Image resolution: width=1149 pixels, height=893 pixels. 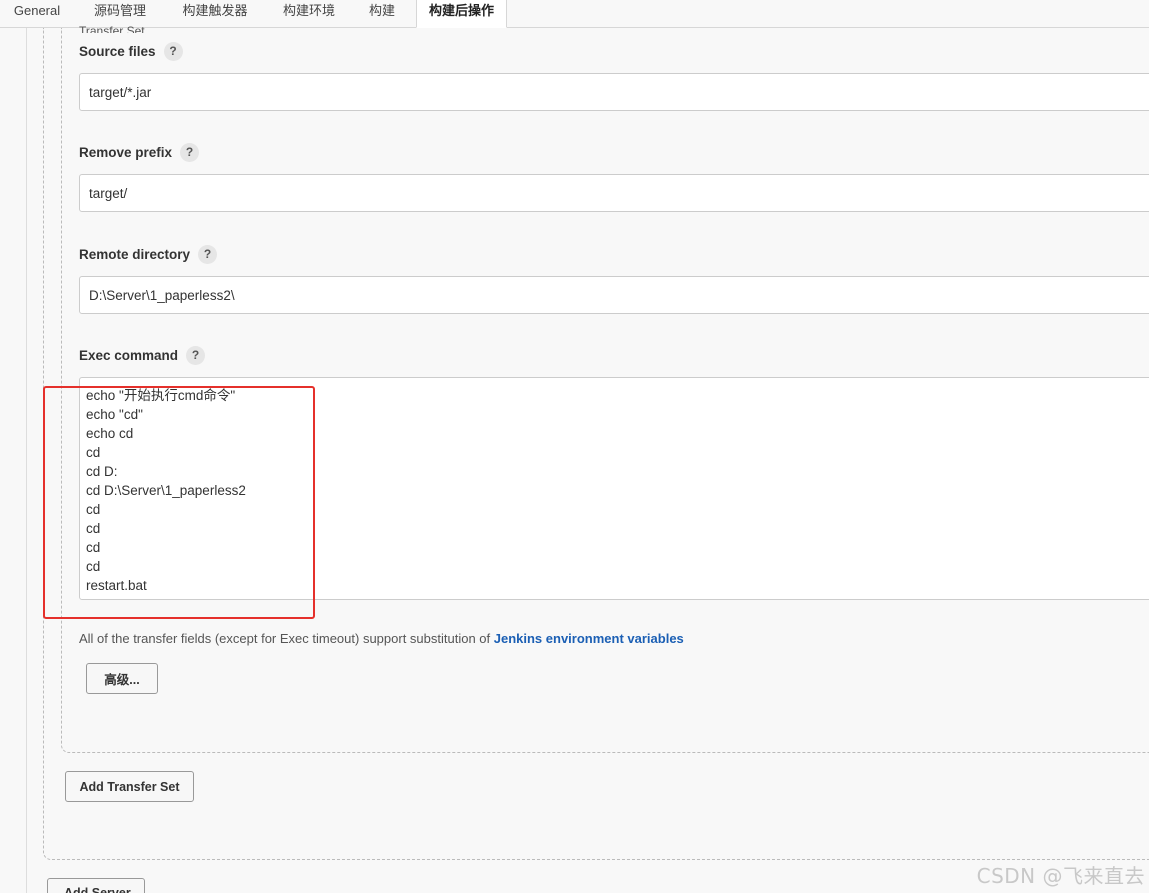 What do you see at coordinates (614, 193) in the screenshot?
I see `remove-prefix-input` at bounding box center [614, 193].